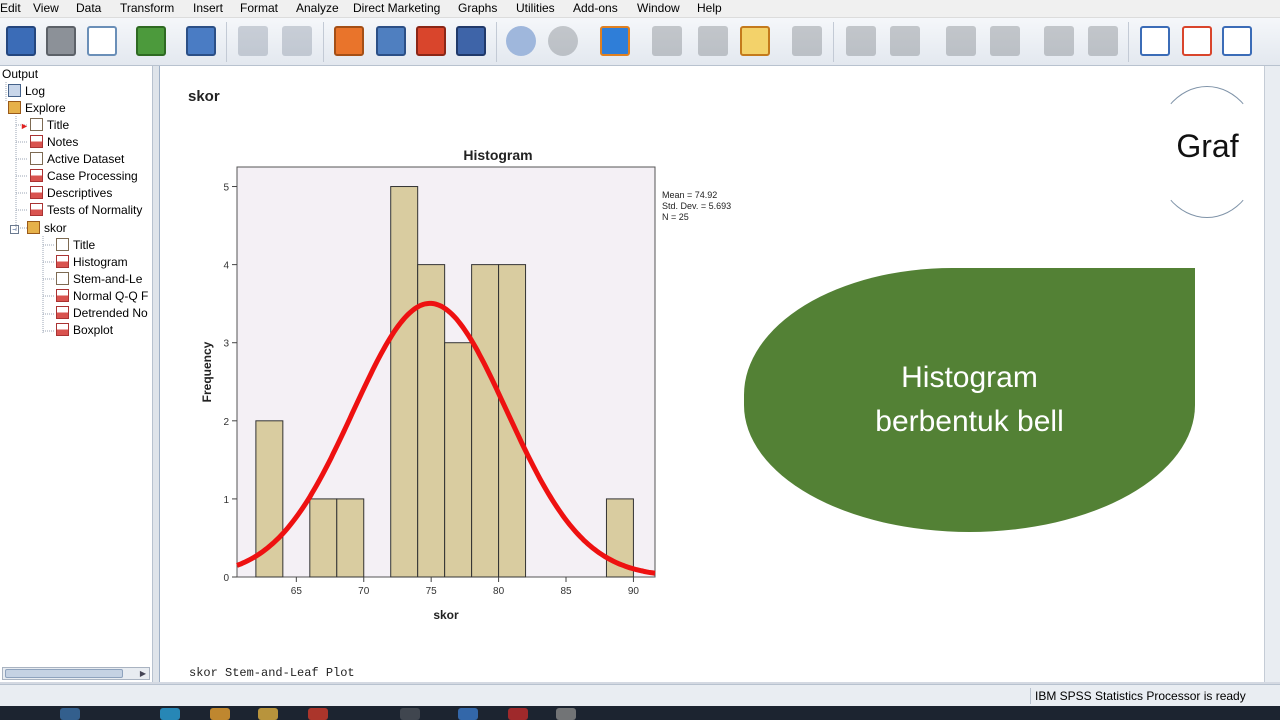 Image resolution: width=1280 pixels, height=720 pixels. What do you see at coordinates (1207, 146) in the screenshot?
I see `graf-label: Graf` at bounding box center [1207, 146].